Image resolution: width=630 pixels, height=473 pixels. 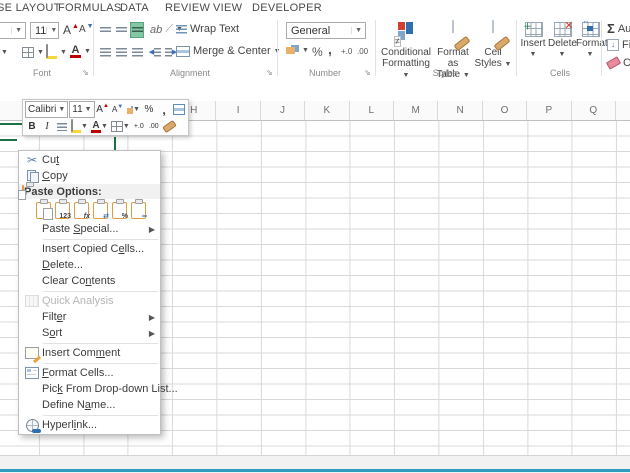 I want to click on underline-button-partial: ▼, so click(x=4, y=52).